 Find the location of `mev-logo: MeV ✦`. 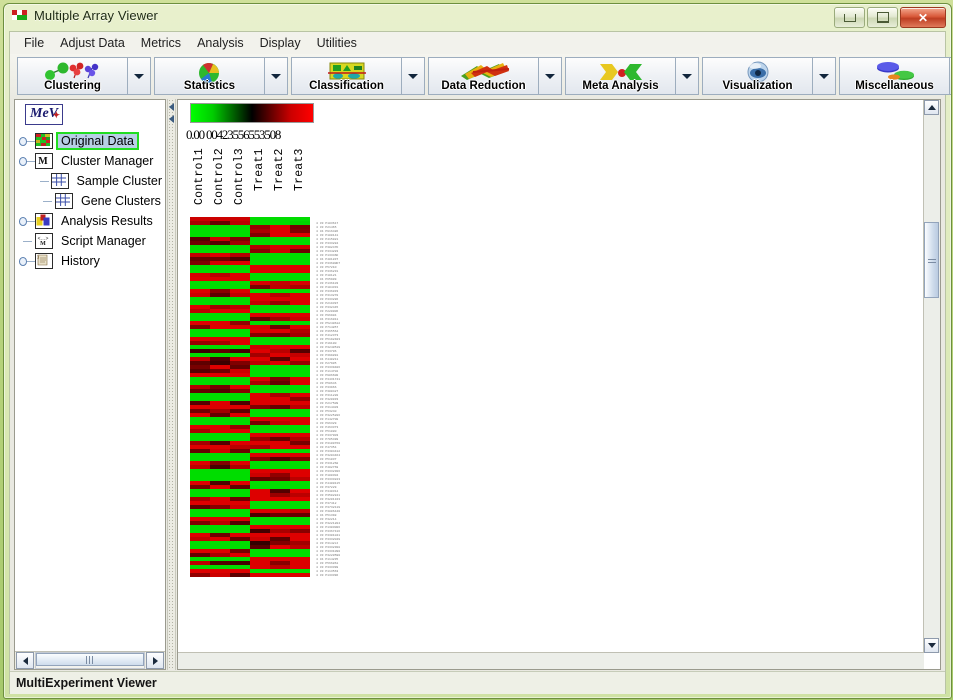

mev-logo: MeV ✦ is located at coordinates (44, 114).